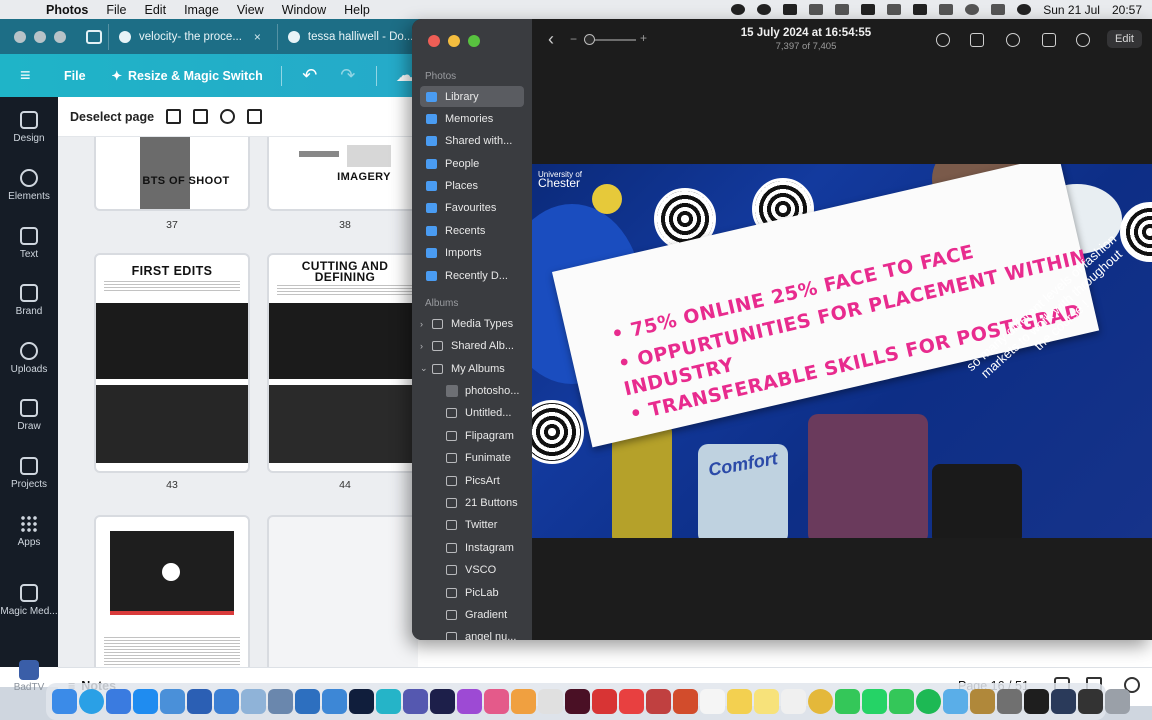 The width and height of the screenshot is (1152, 720). I want to click on page-thumbnail, so click(342, 591).